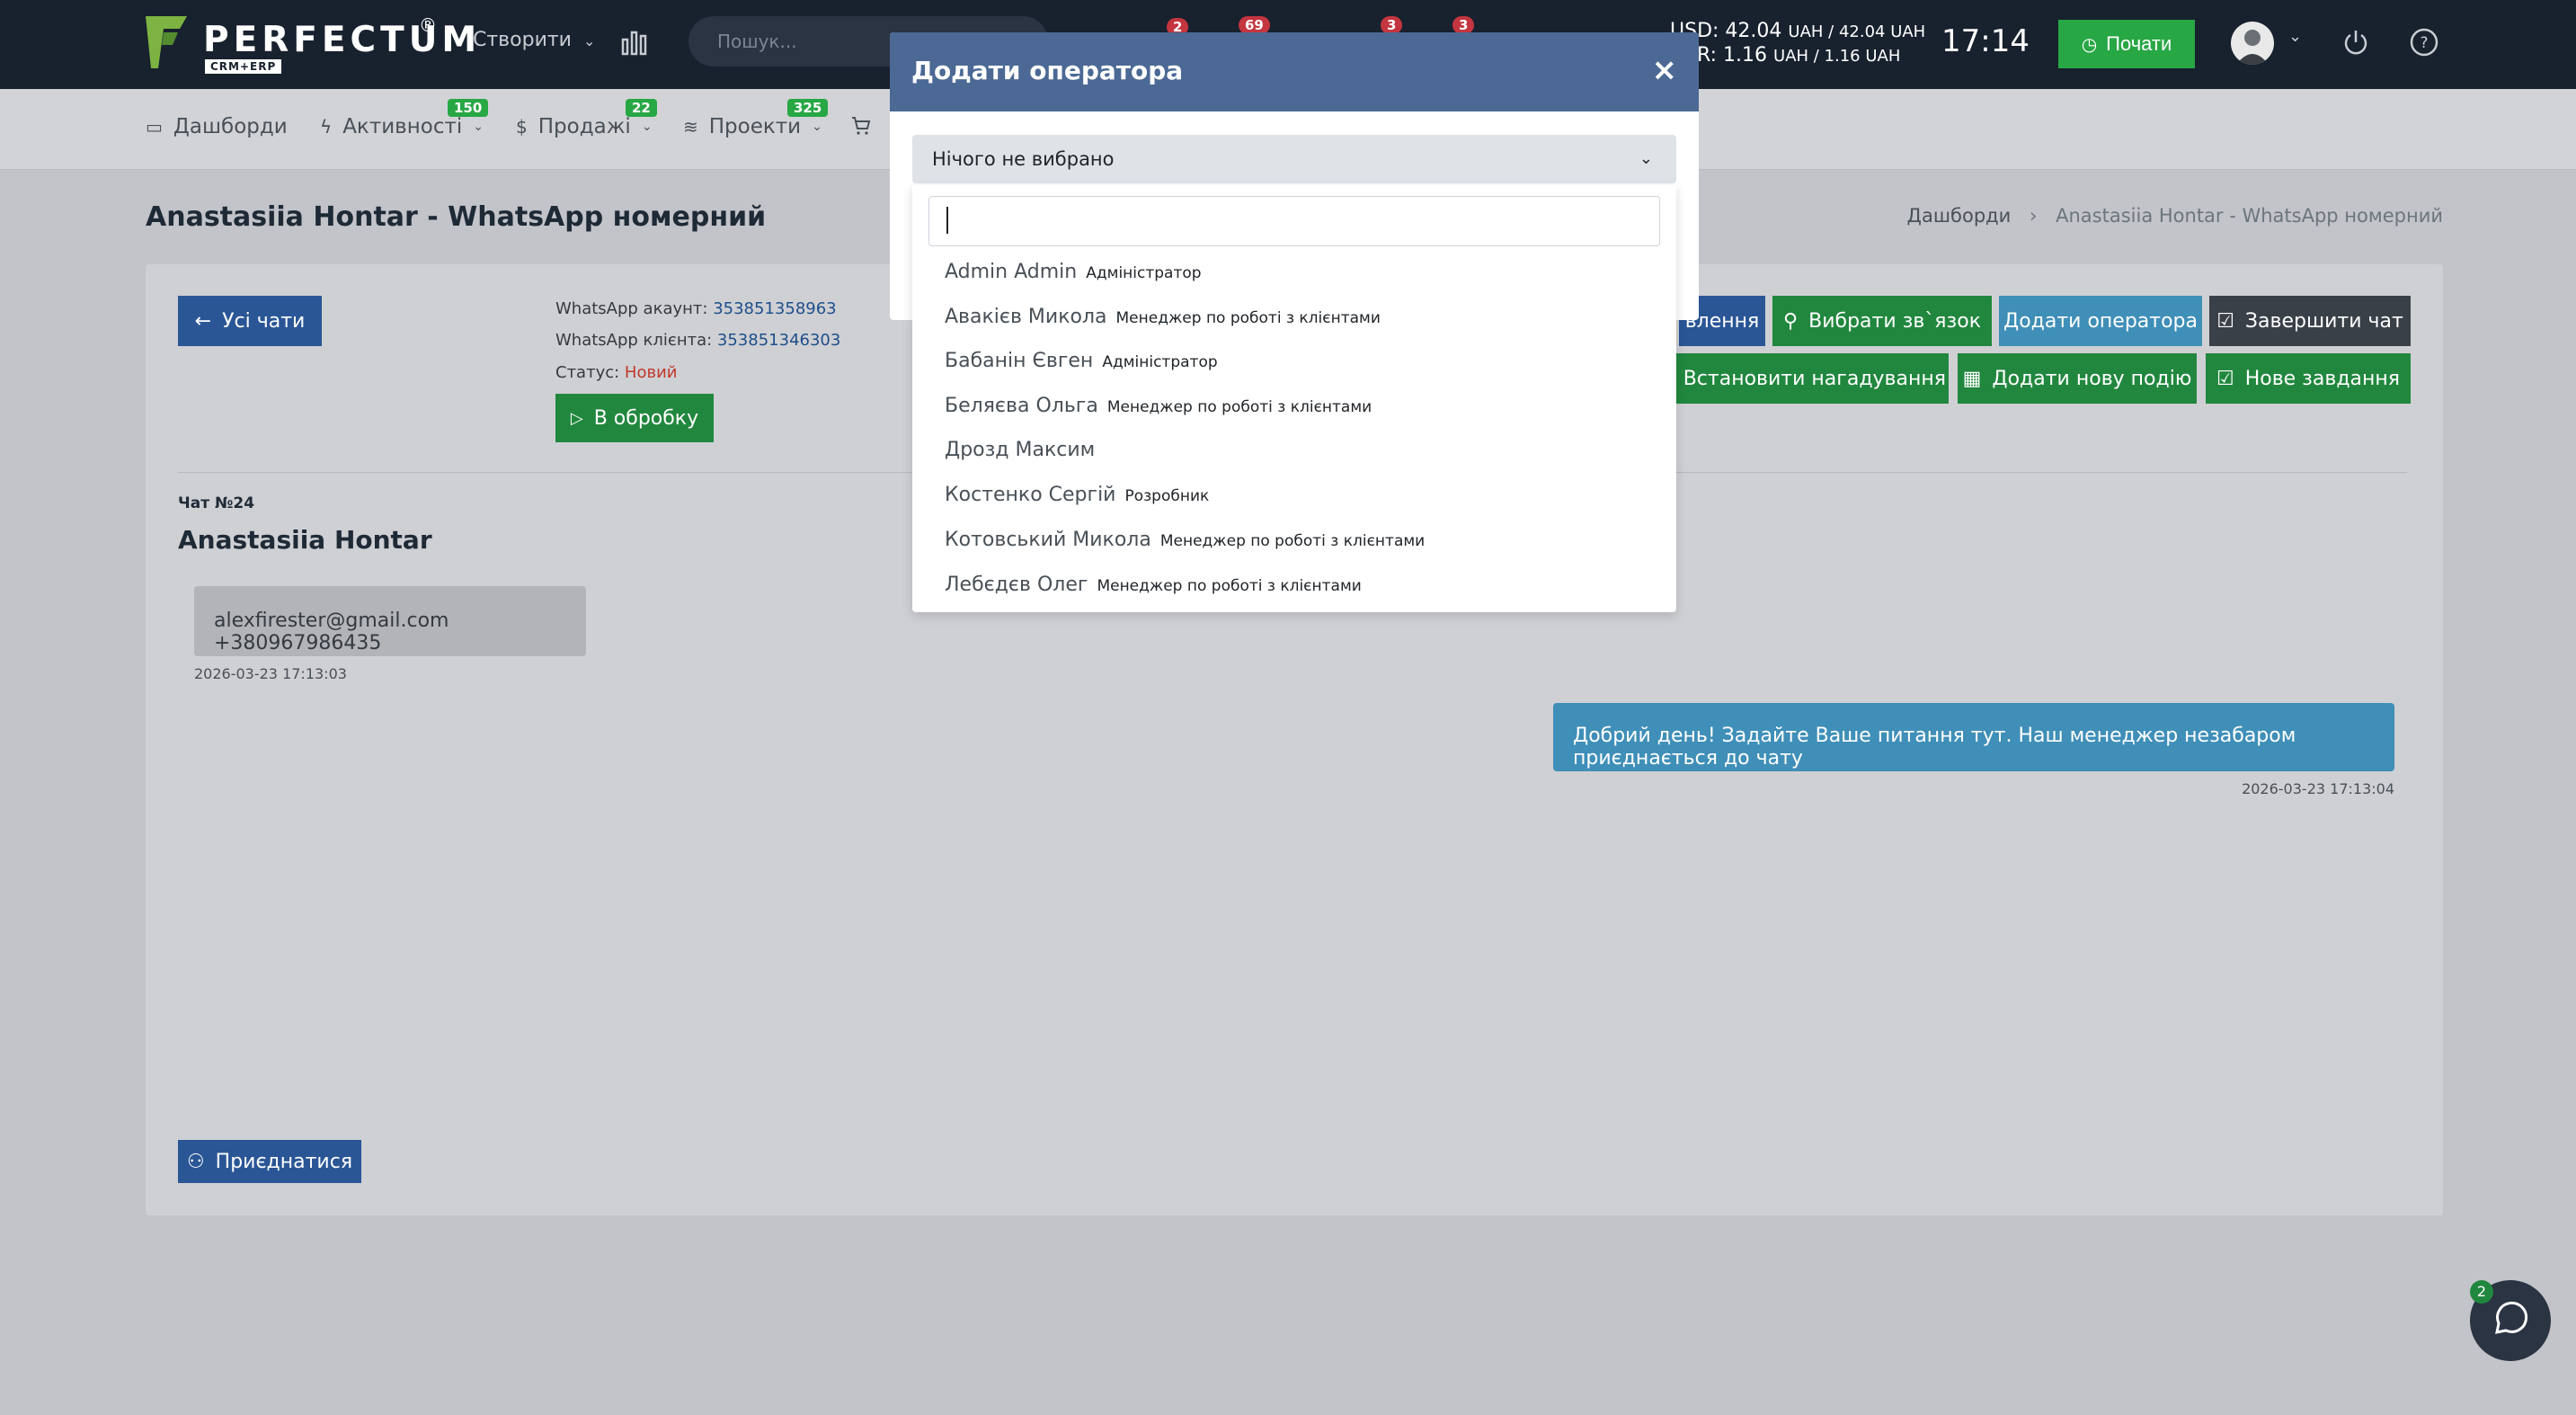 The image size is (2576, 1415). Describe the element at coordinates (2077, 378) in the screenshot. I see `add-event-button: ▦ Додати нову подію` at that location.